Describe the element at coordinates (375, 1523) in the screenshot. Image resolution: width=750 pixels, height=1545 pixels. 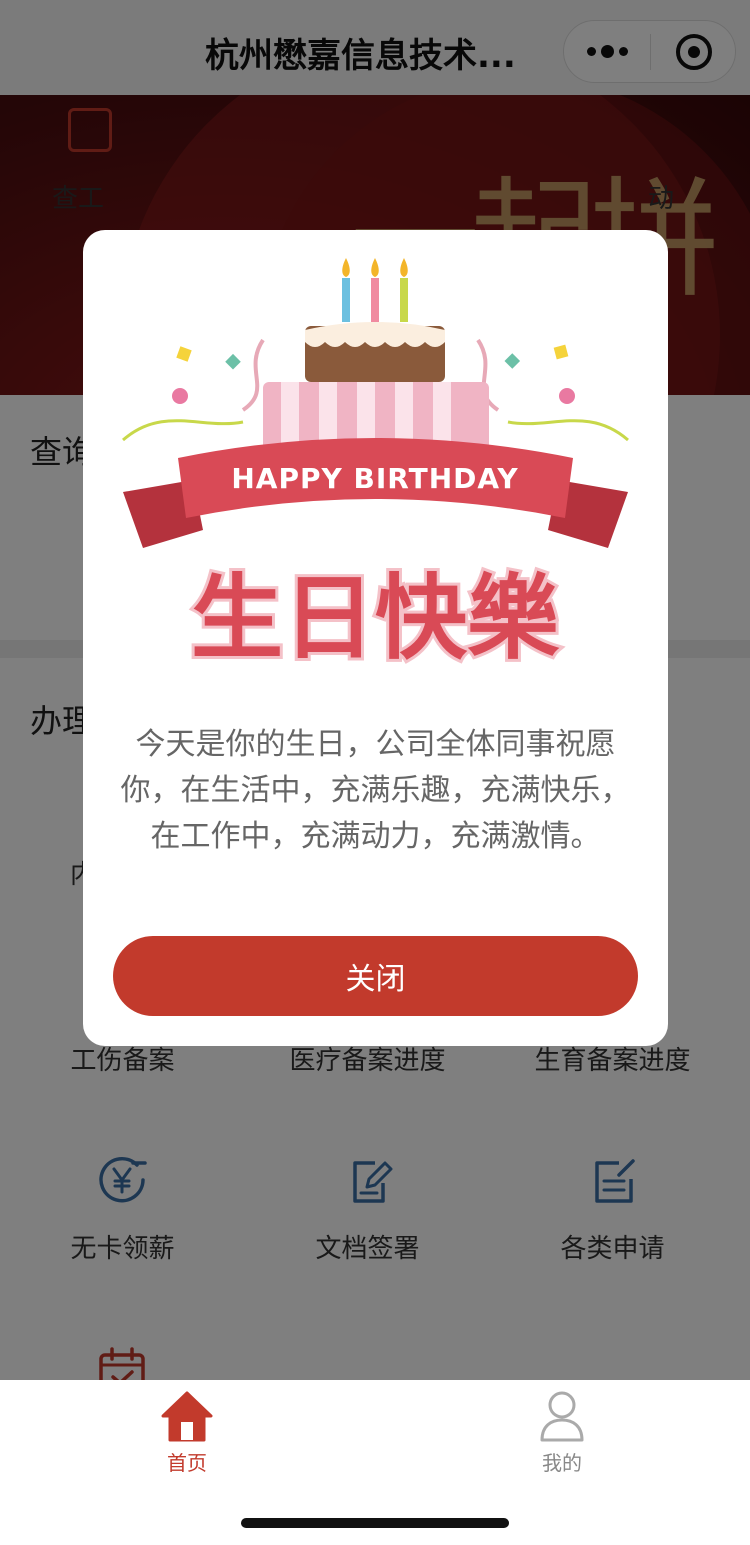
I see `home-indicator` at that location.